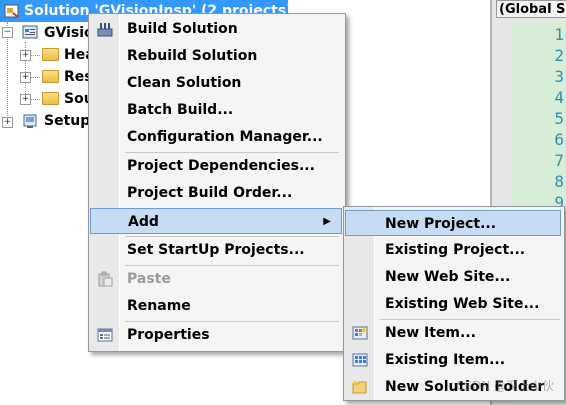 The width and height of the screenshot is (566, 405). Describe the element at coordinates (67, 121) in the screenshot. I see `tree-item-setup: Setup` at that location.